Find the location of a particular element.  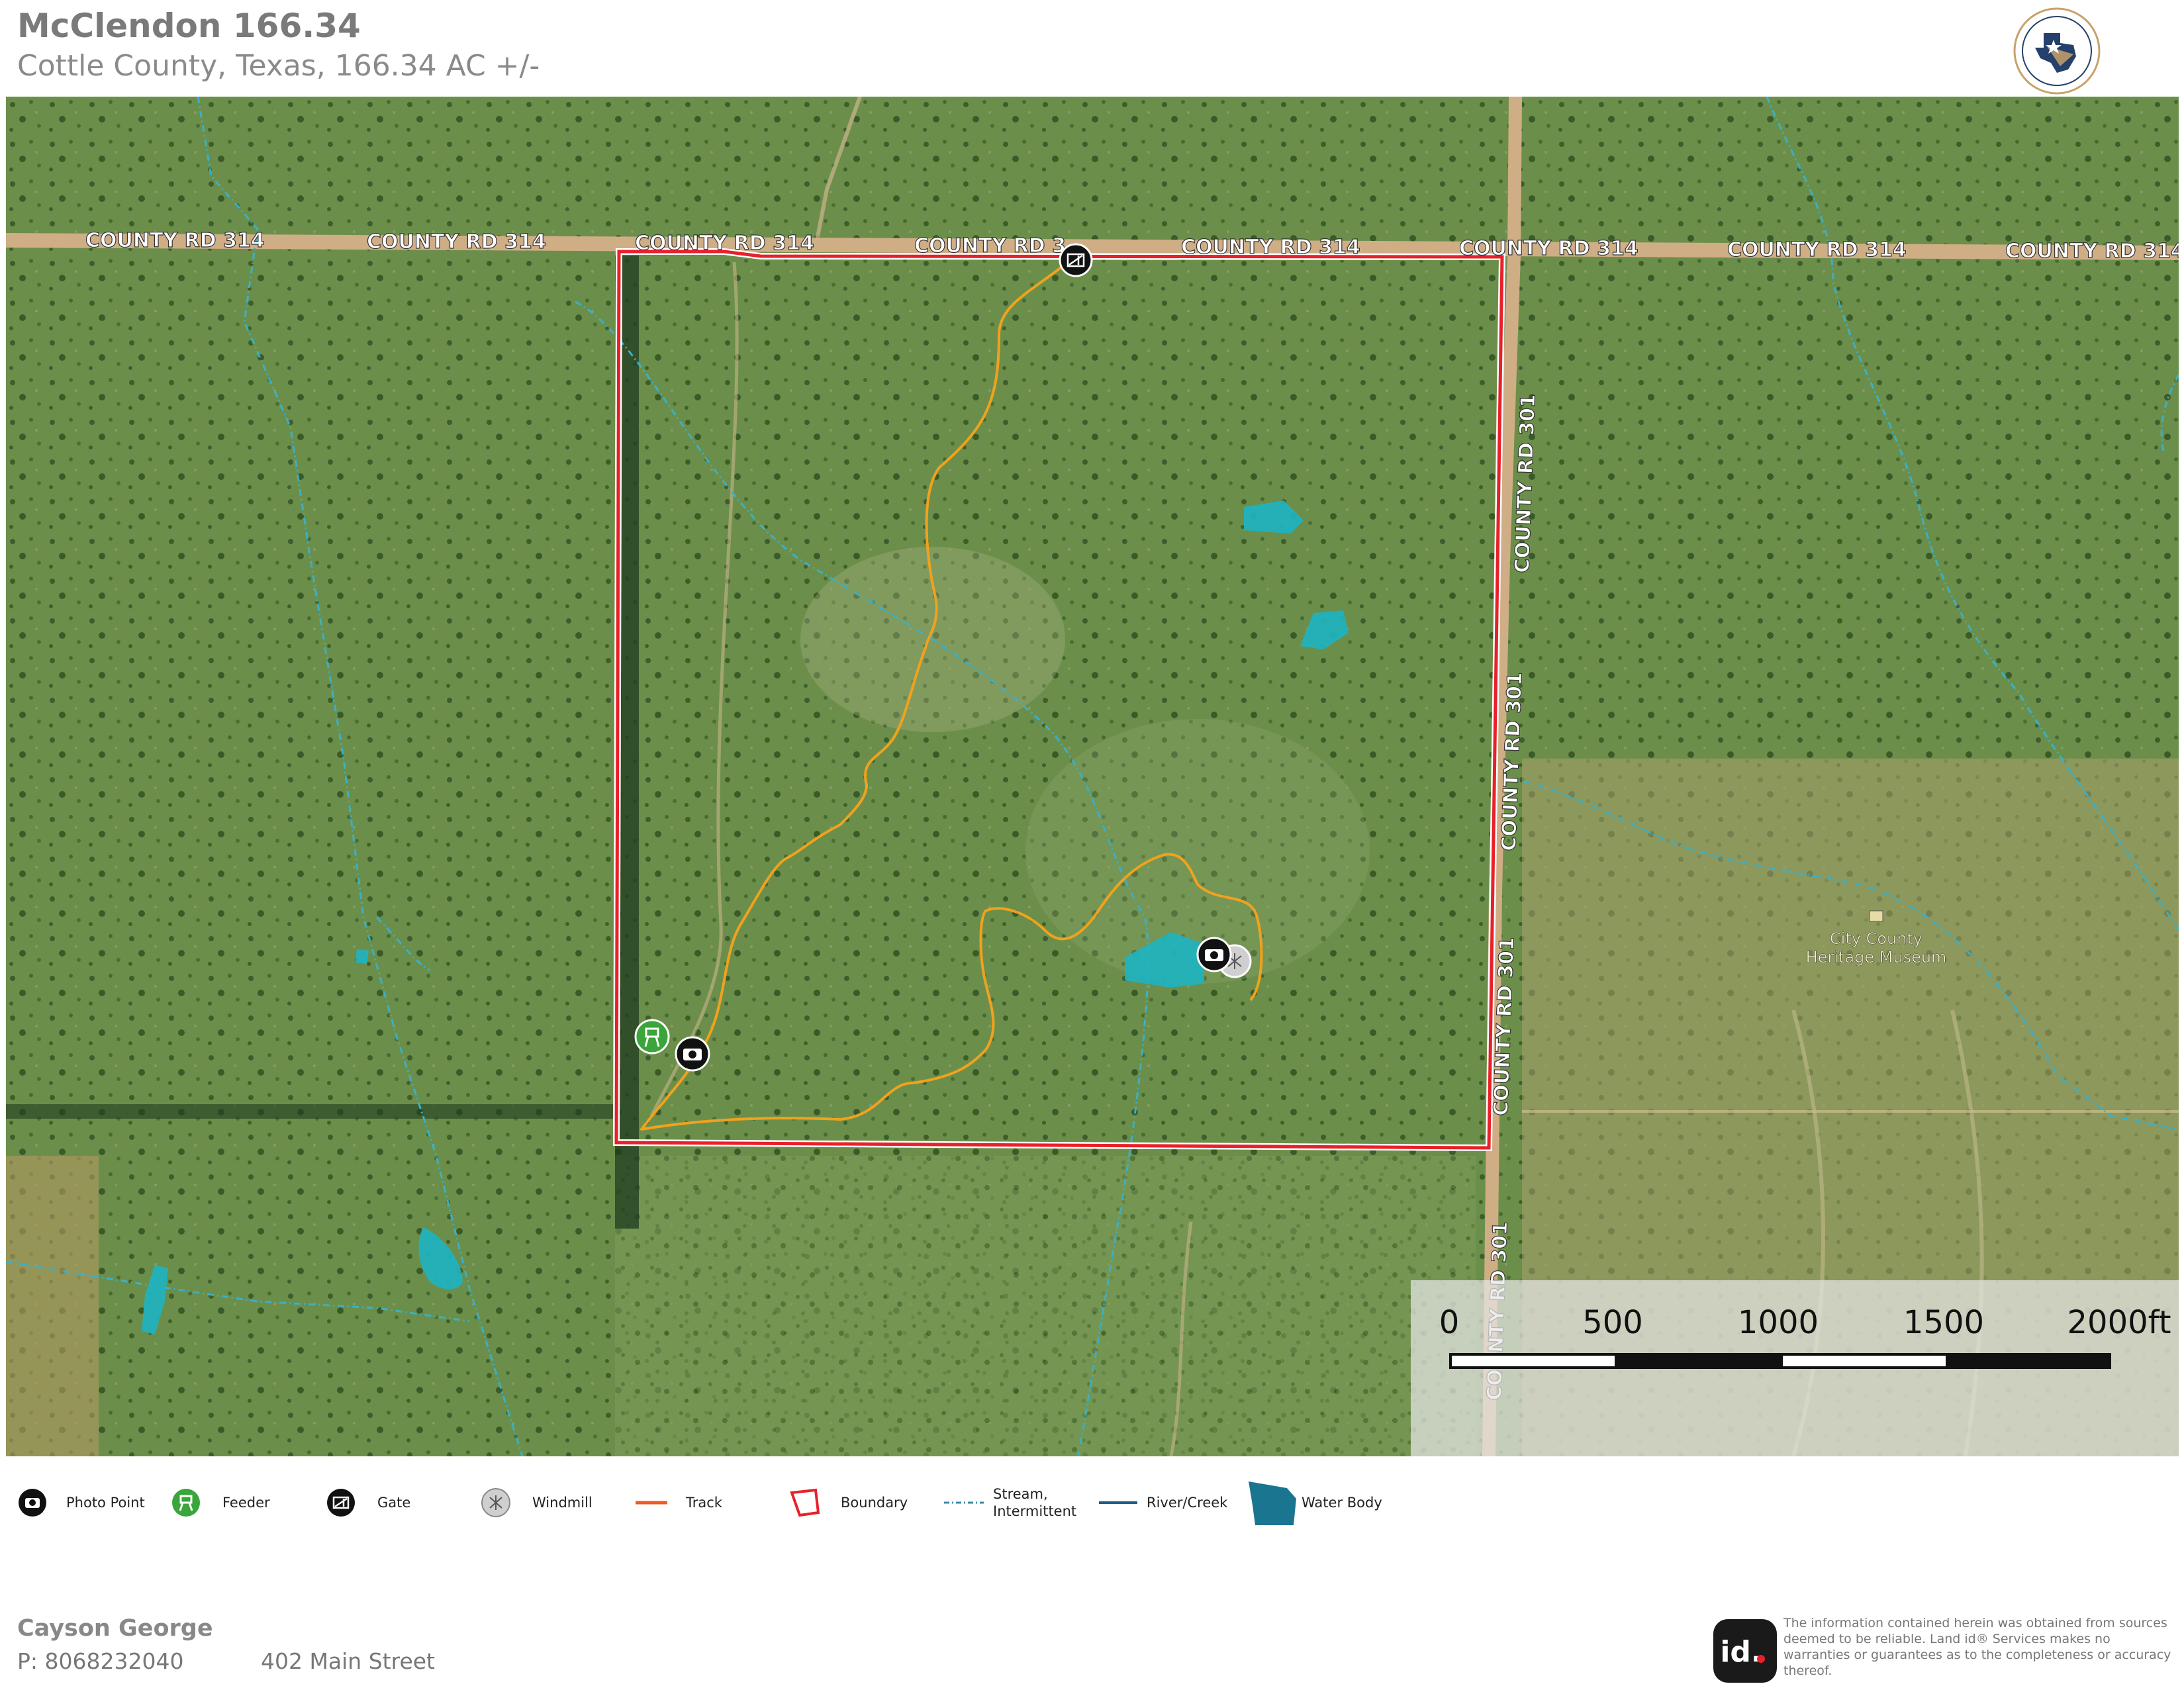

legend-label: Feeder is located at coordinates (246, 1503).